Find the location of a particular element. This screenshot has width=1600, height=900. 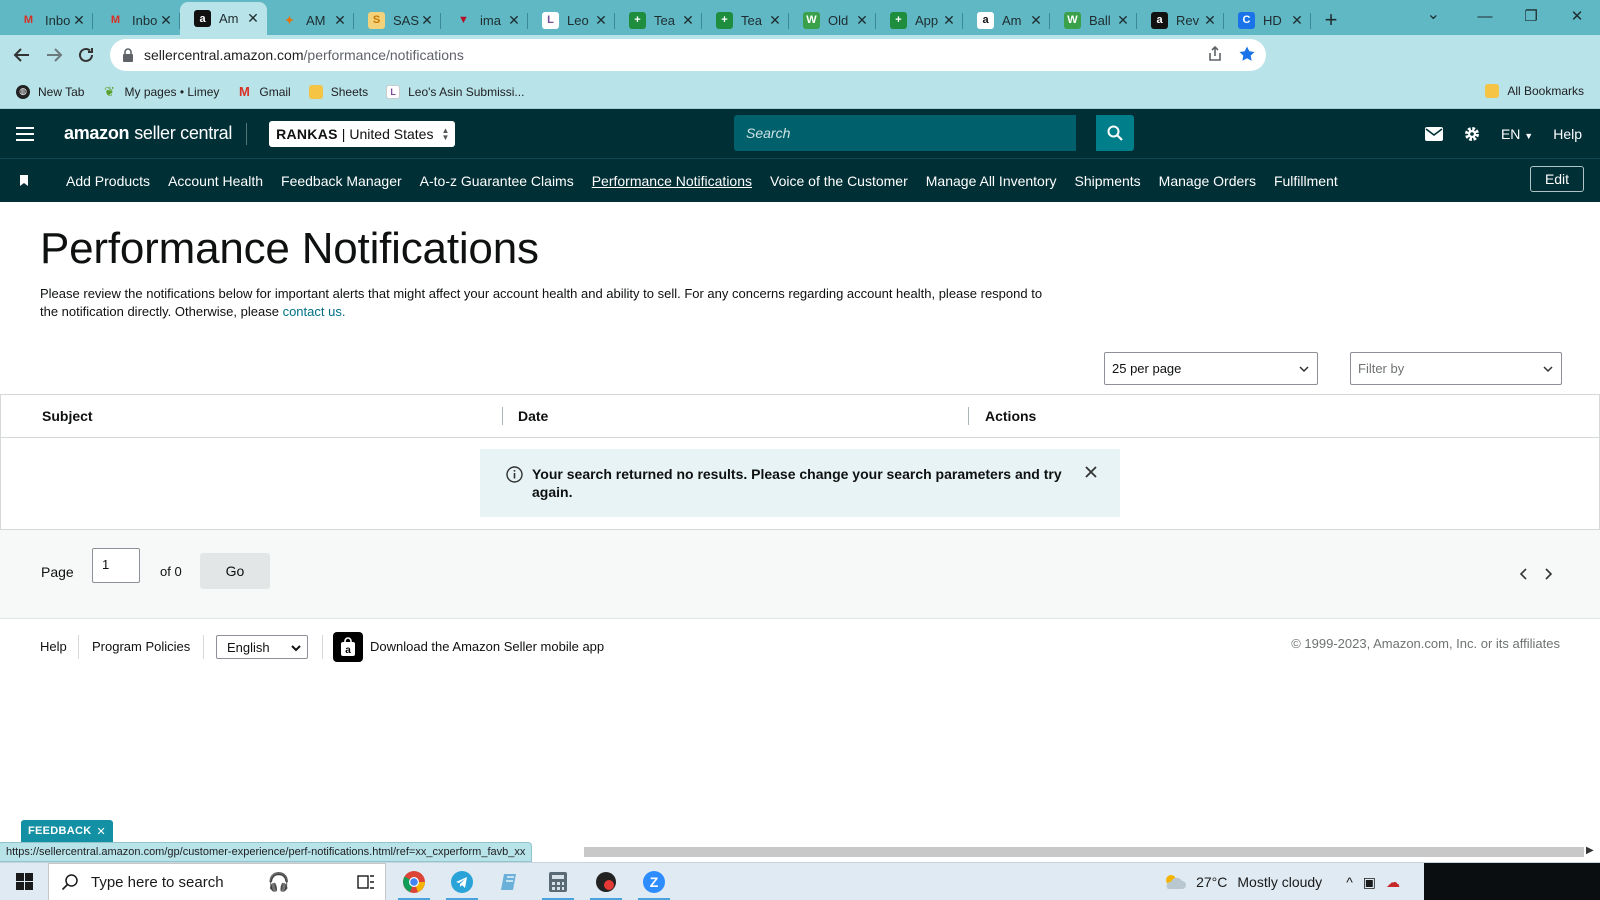

go-button: Go is located at coordinates (235, 571).